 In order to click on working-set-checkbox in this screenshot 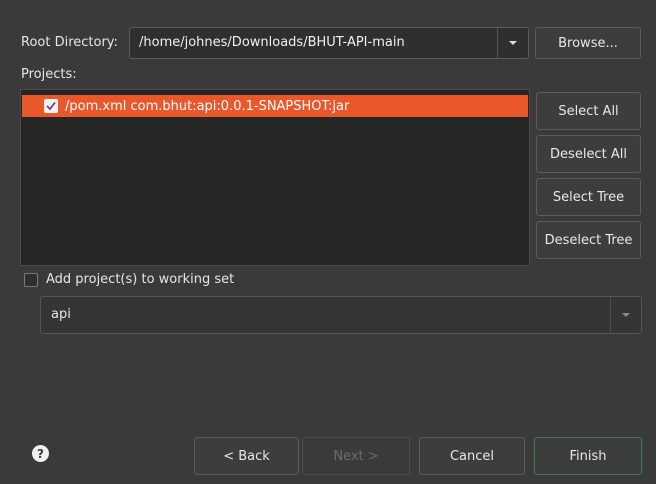, I will do `click(31, 280)`.